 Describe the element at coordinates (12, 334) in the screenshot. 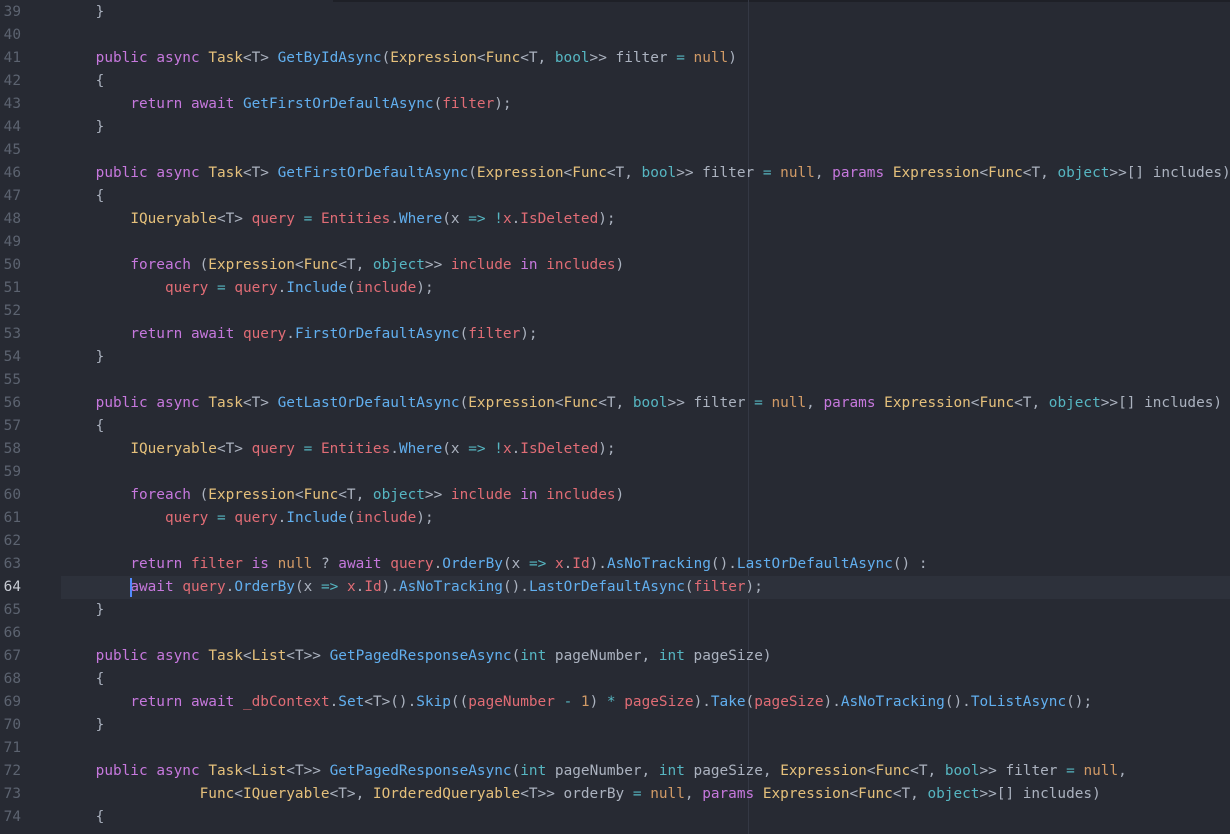

I see `line-number: 53` at that location.